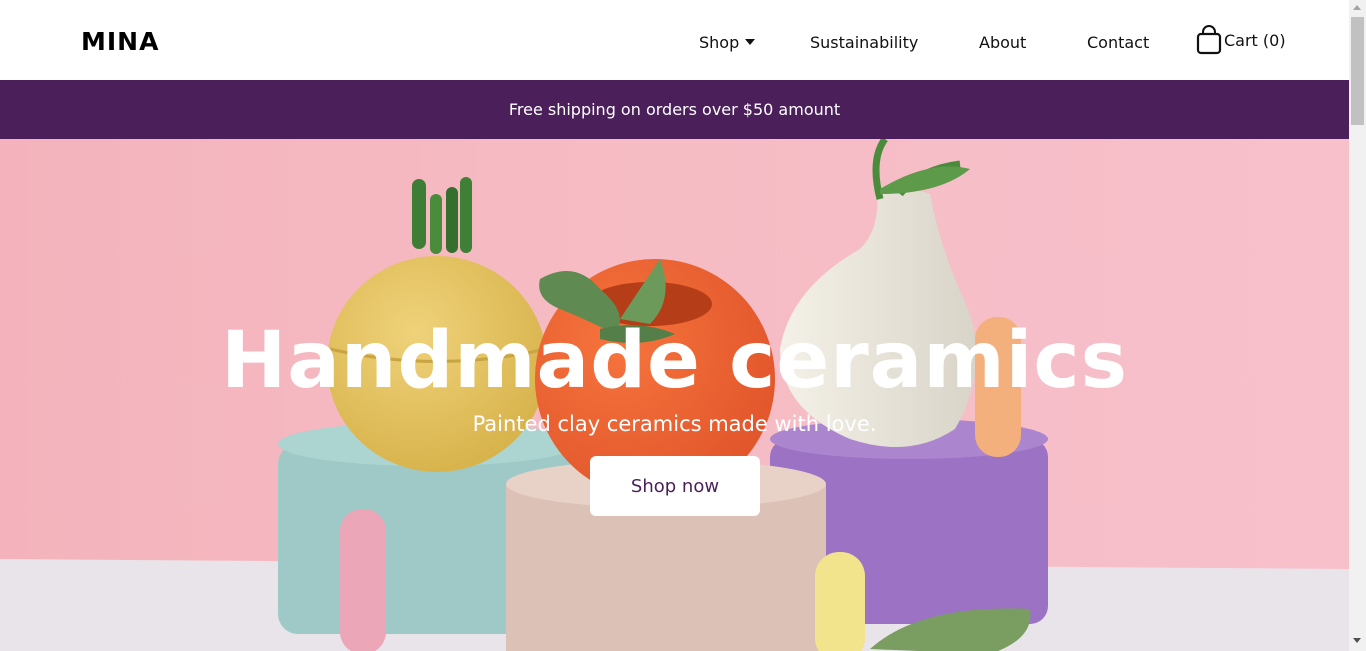 Image resolution: width=1366 pixels, height=651 pixels. What do you see at coordinates (750, 42) in the screenshot?
I see `caret-down-icon` at bounding box center [750, 42].